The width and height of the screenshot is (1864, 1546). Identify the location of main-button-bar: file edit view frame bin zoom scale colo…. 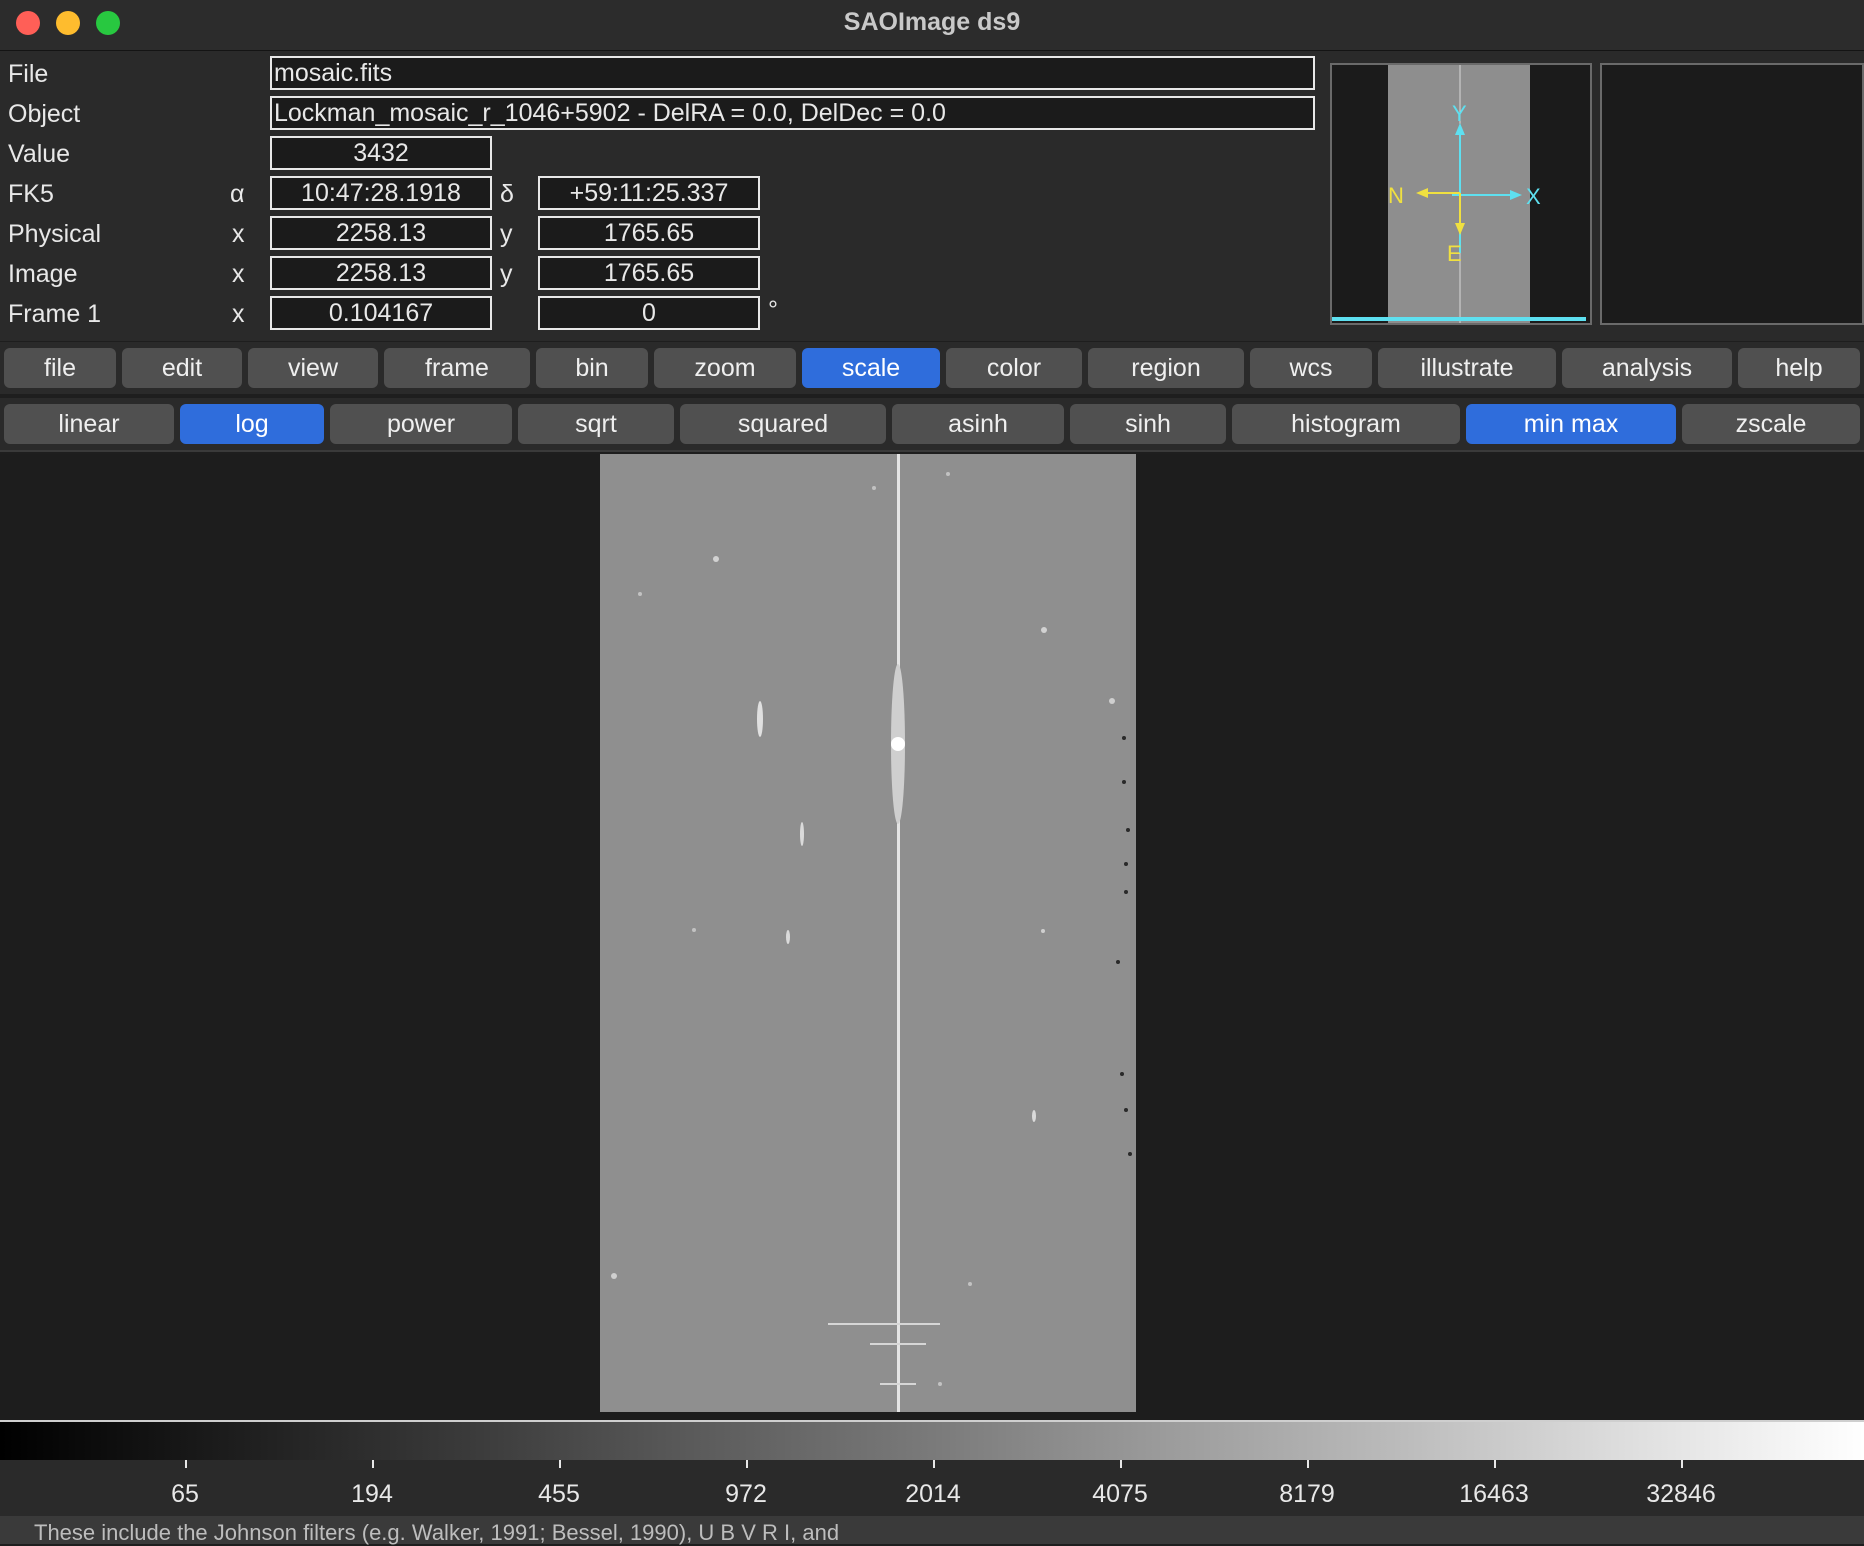
(932, 368).